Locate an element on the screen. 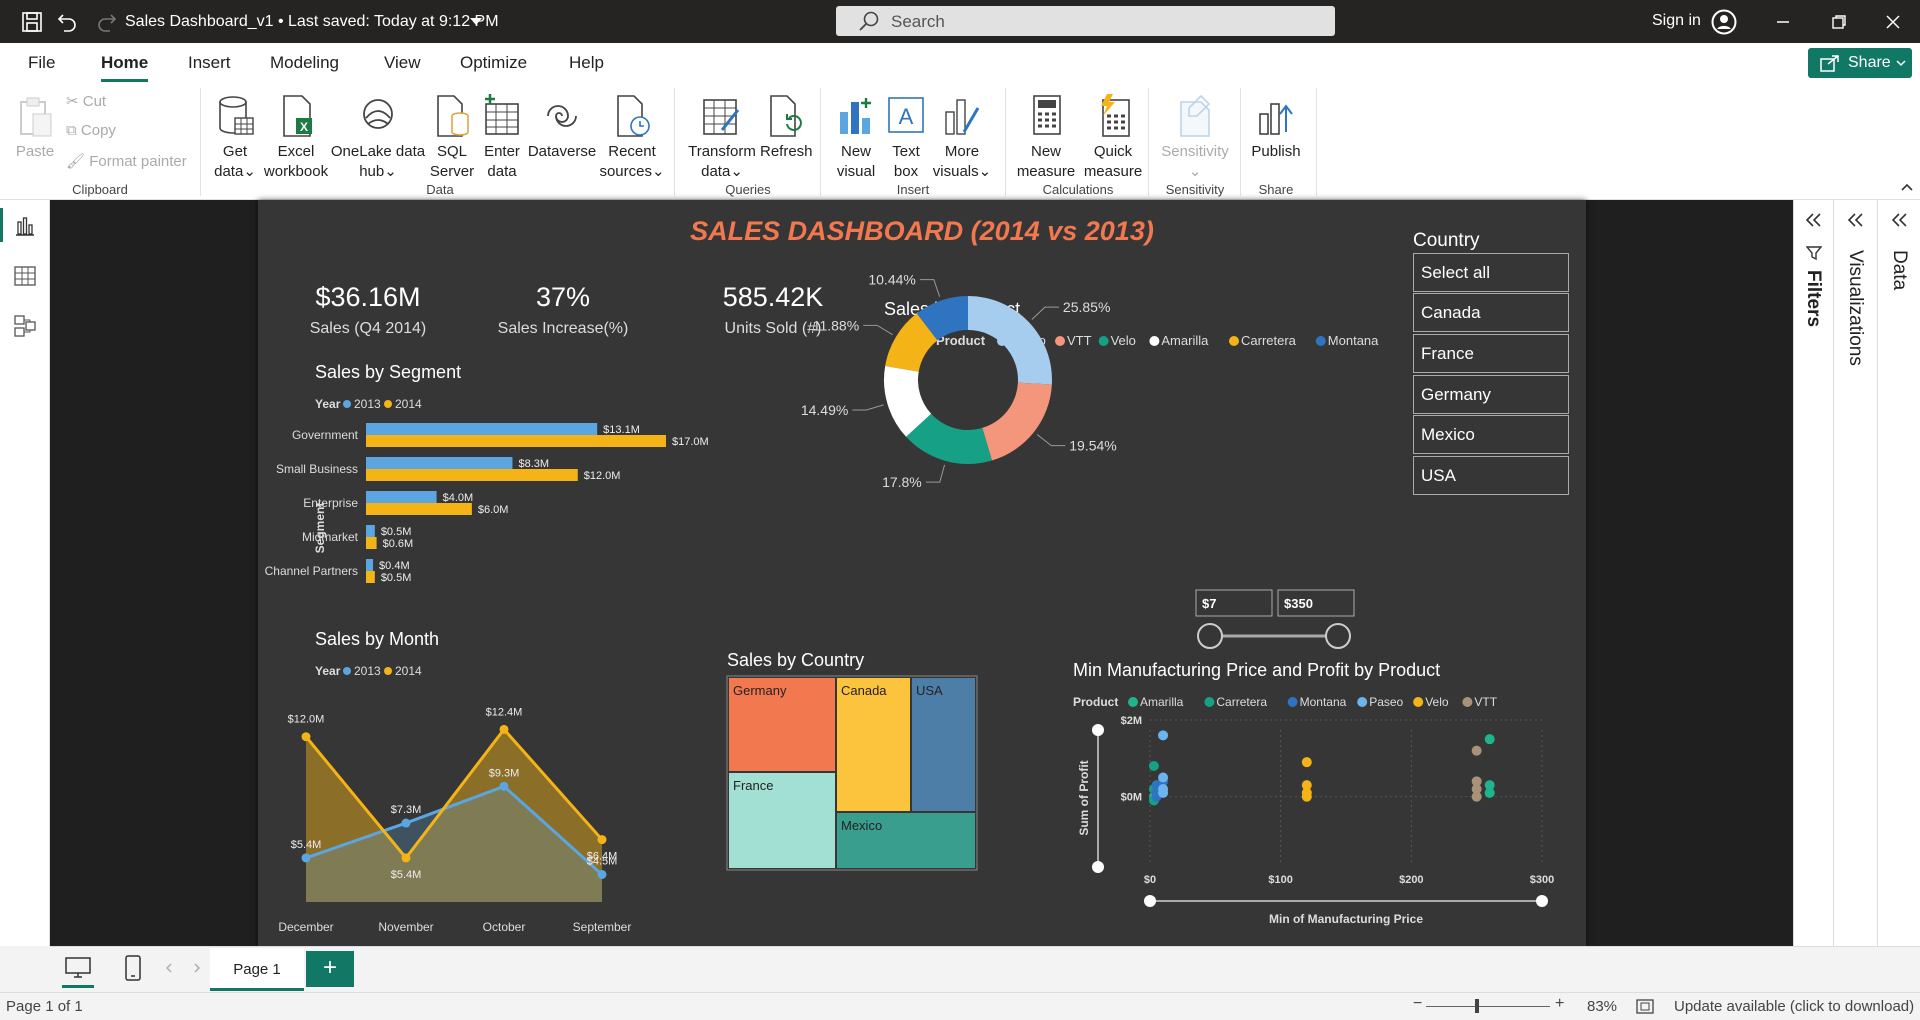 This screenshot has width=1920, height=1020. dataverse-icon is located at coordinates (562, 116).